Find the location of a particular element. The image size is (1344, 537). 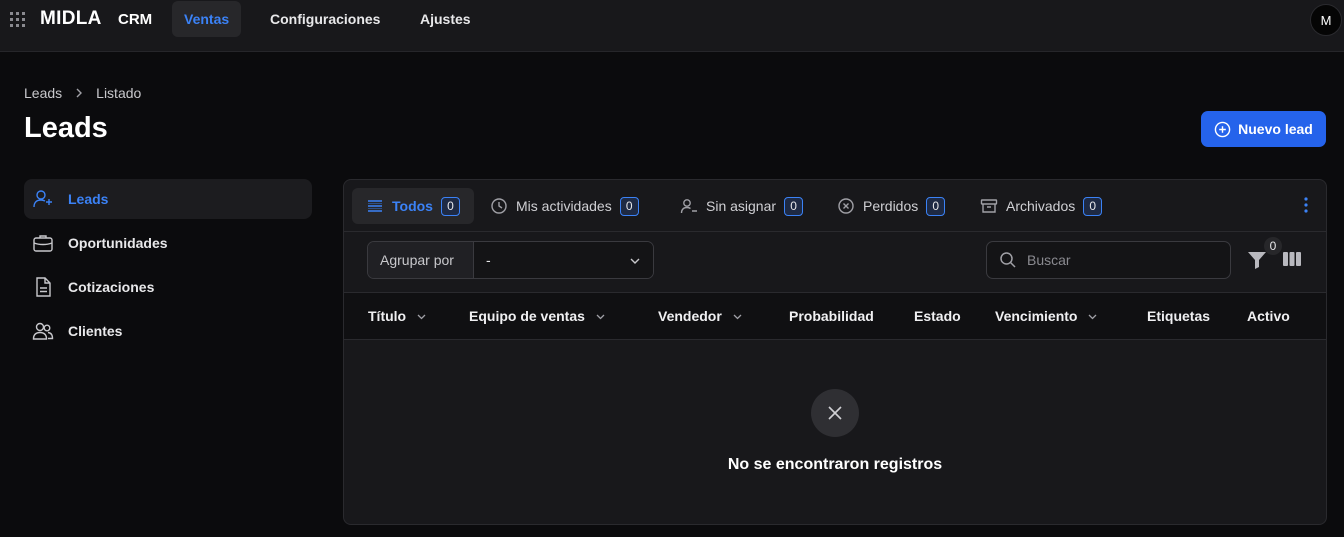

x-circle-icon is located at coordinates (846, 206).